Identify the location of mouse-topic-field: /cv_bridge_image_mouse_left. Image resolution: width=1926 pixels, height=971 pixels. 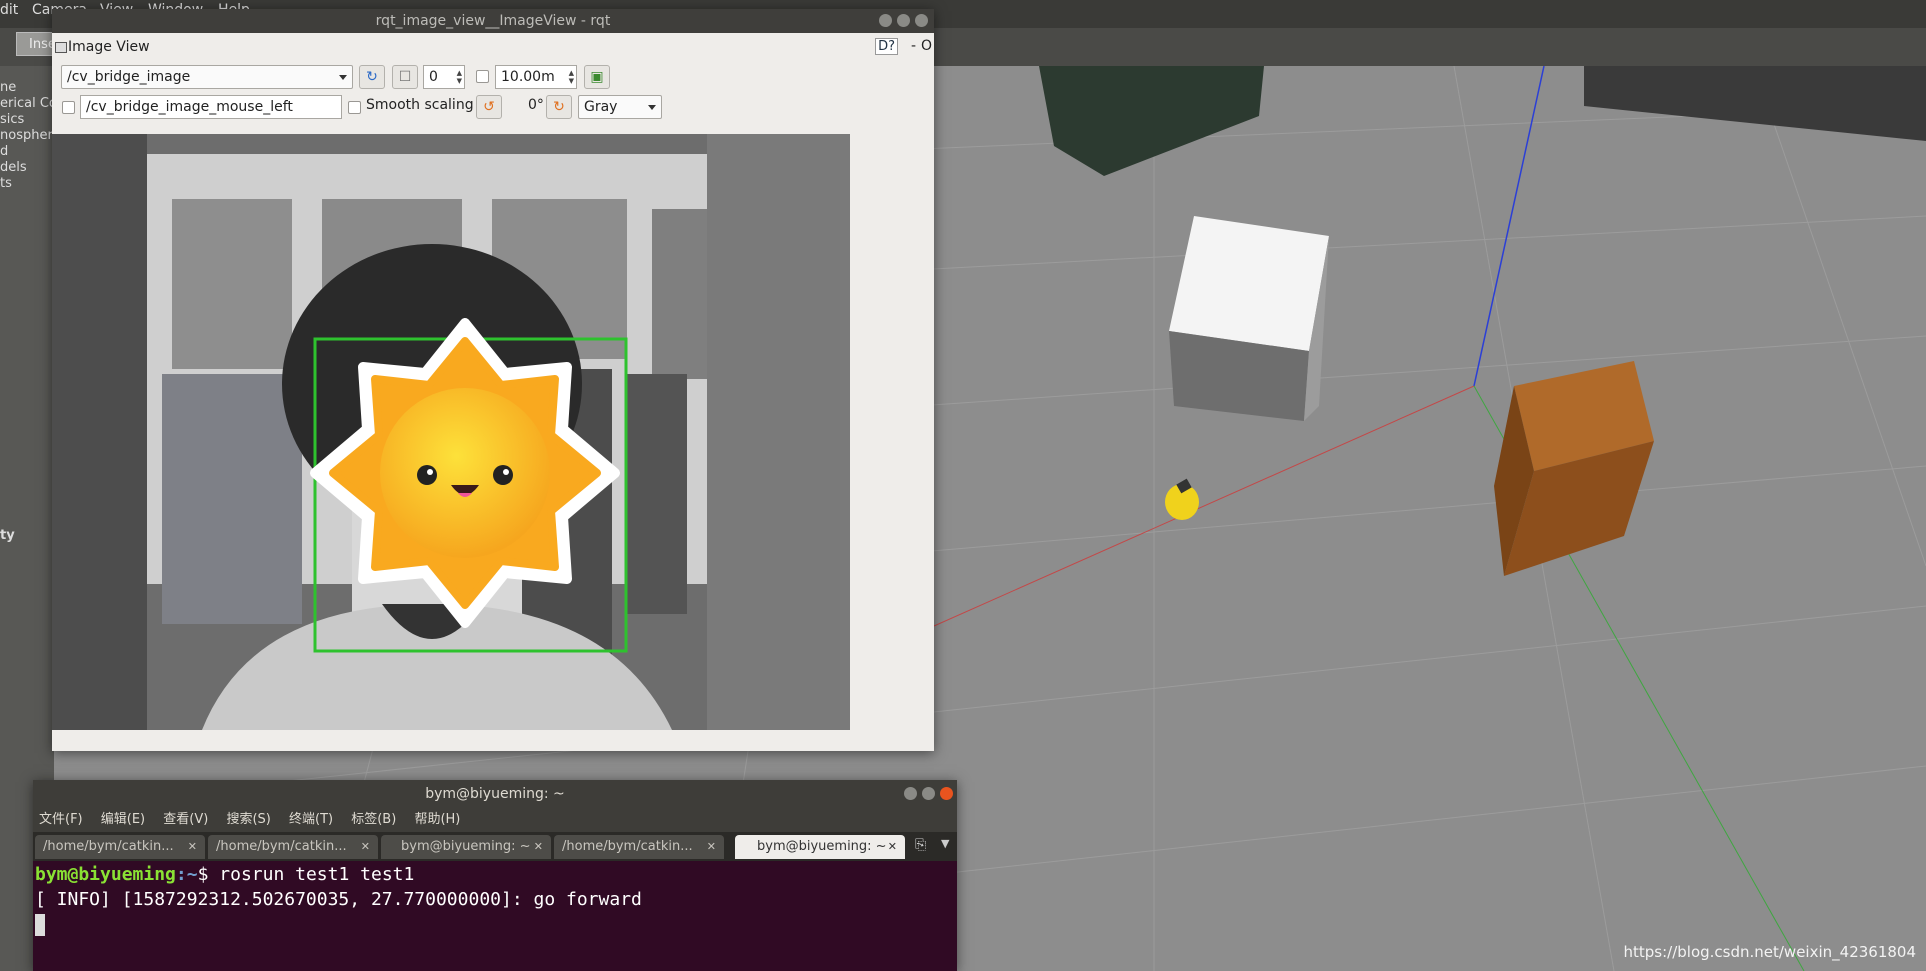
(211, 107).